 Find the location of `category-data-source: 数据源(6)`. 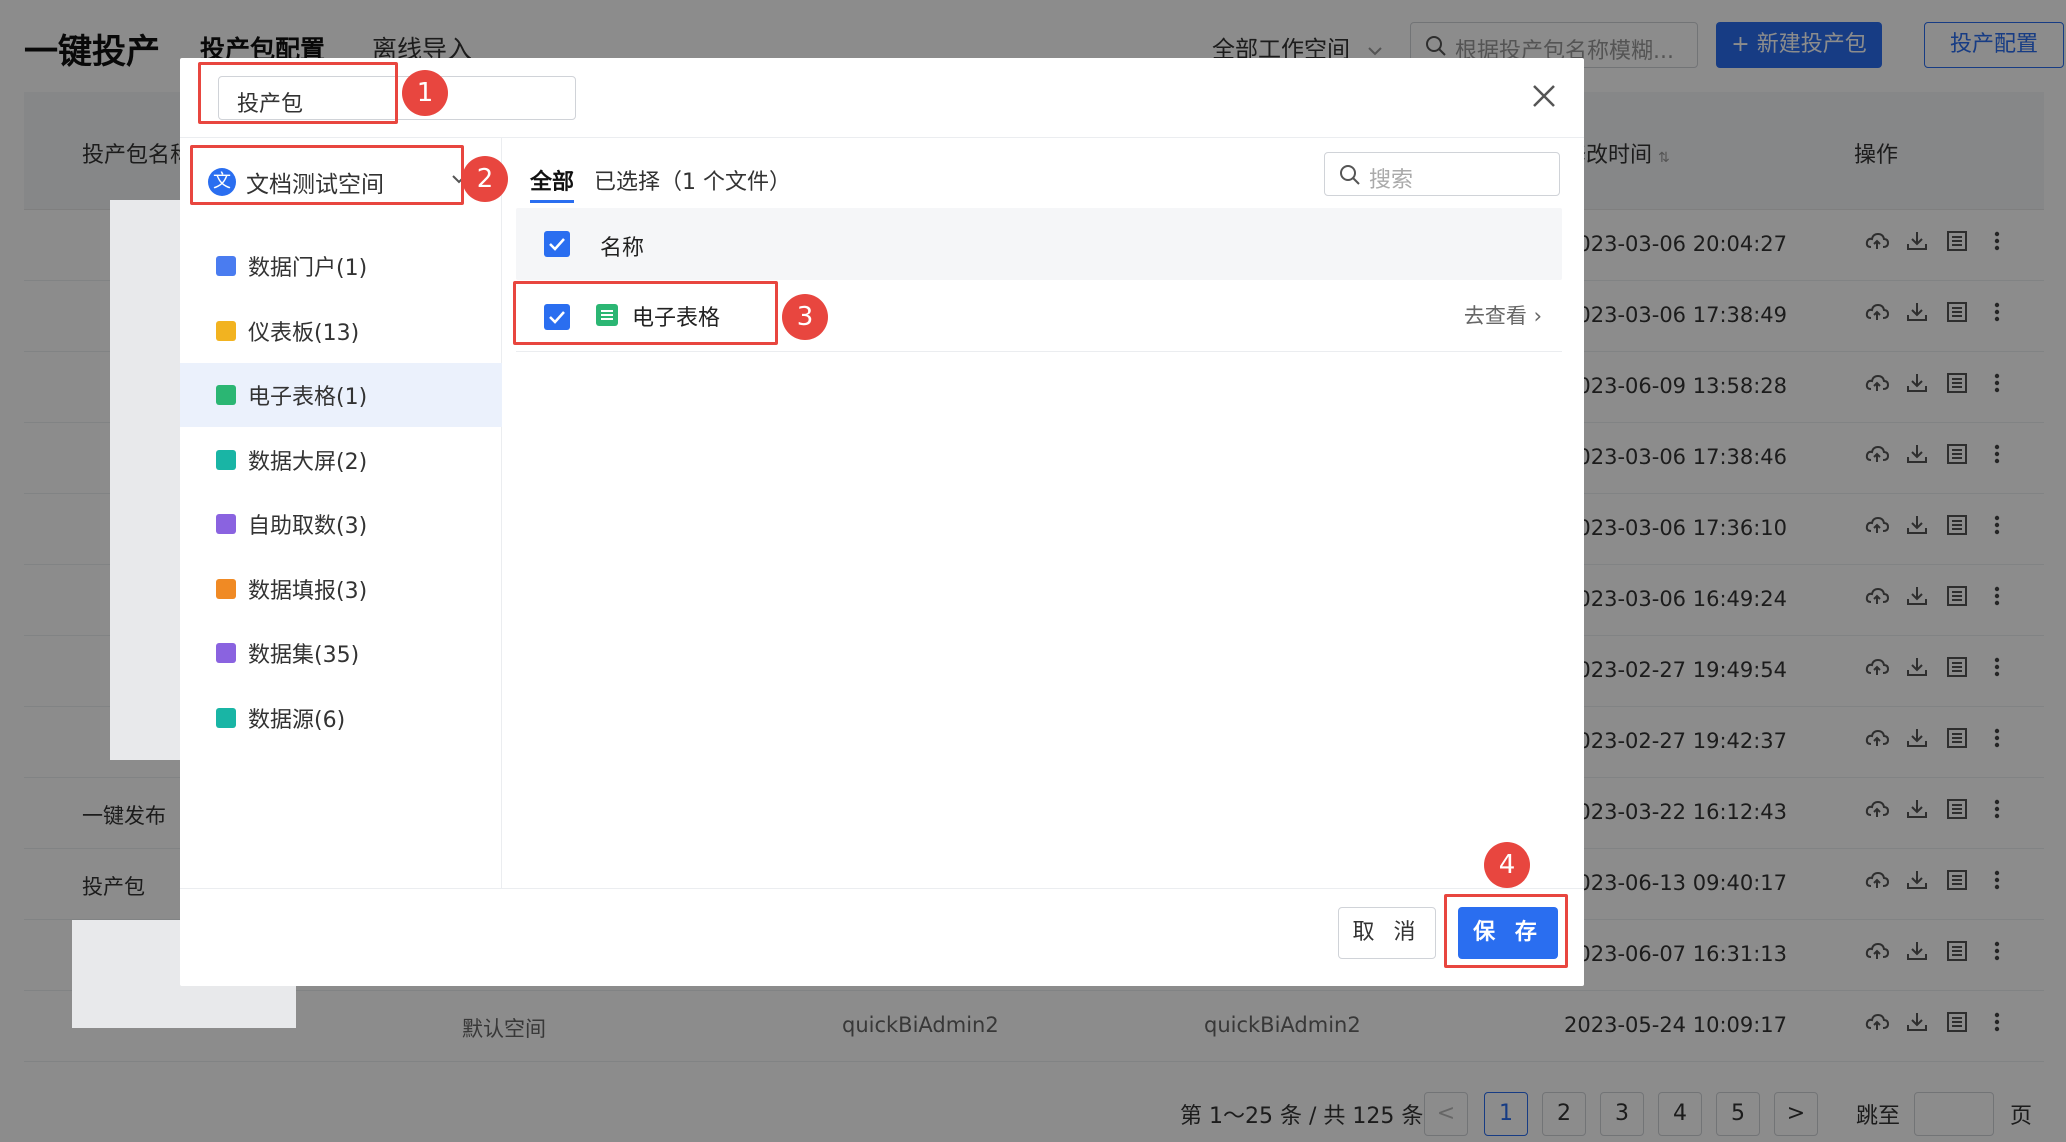

category-data-source: 数据源(6) is located at coordinates (341, 718).